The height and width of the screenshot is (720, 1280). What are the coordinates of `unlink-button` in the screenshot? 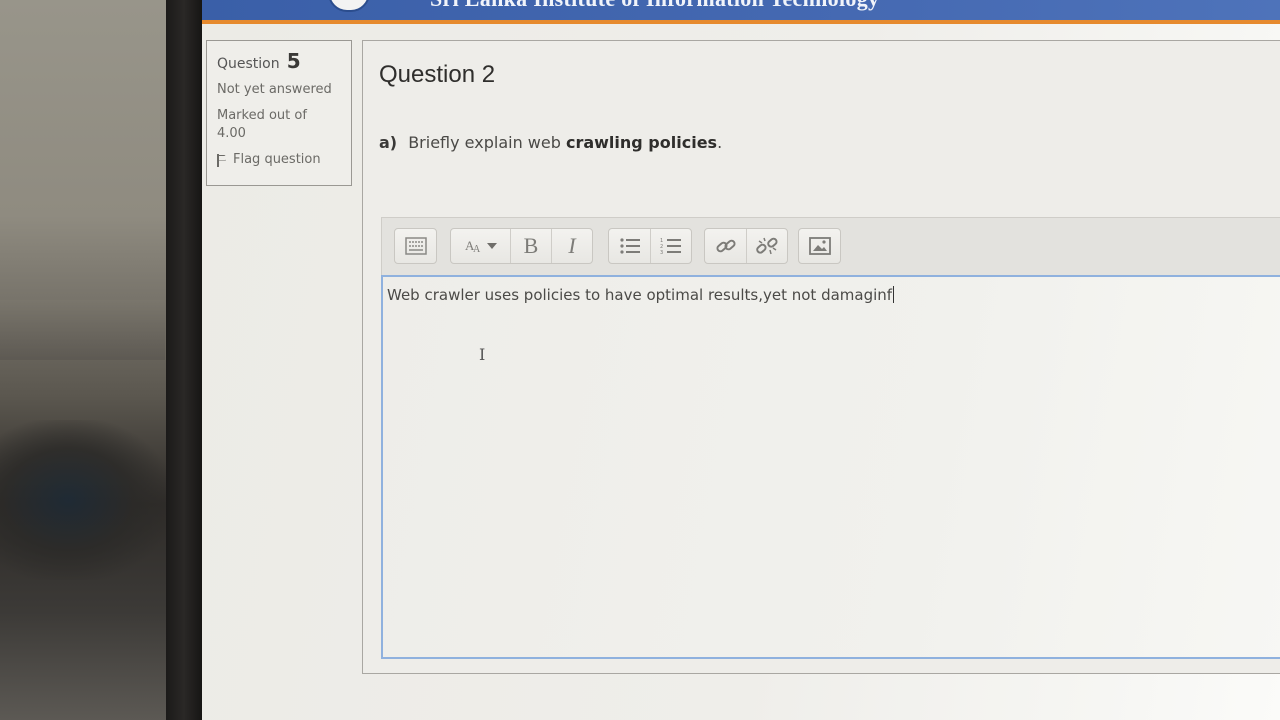 It's located at (766, 246).